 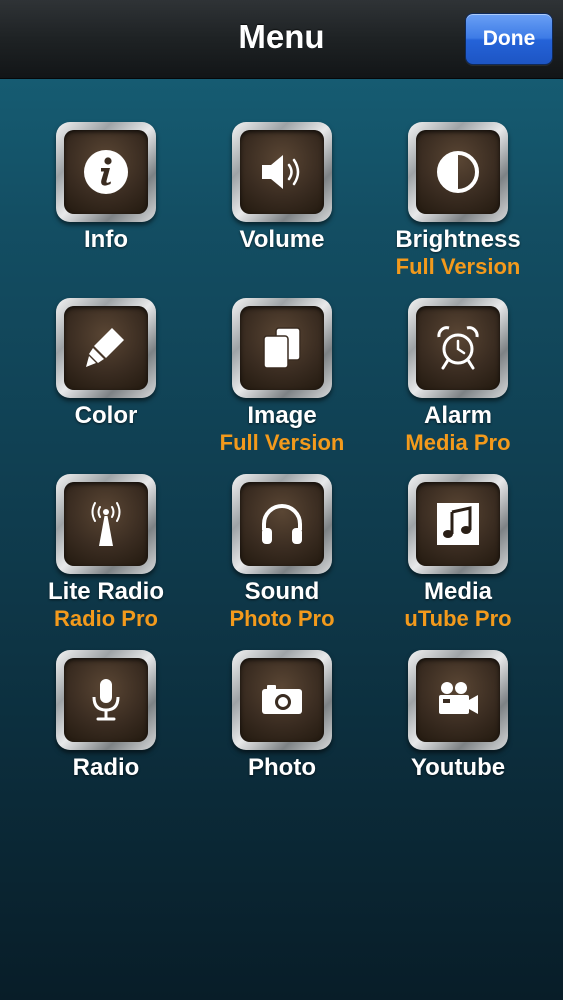 I want to click on volume-label: Volume, so click(x=282, y=239).